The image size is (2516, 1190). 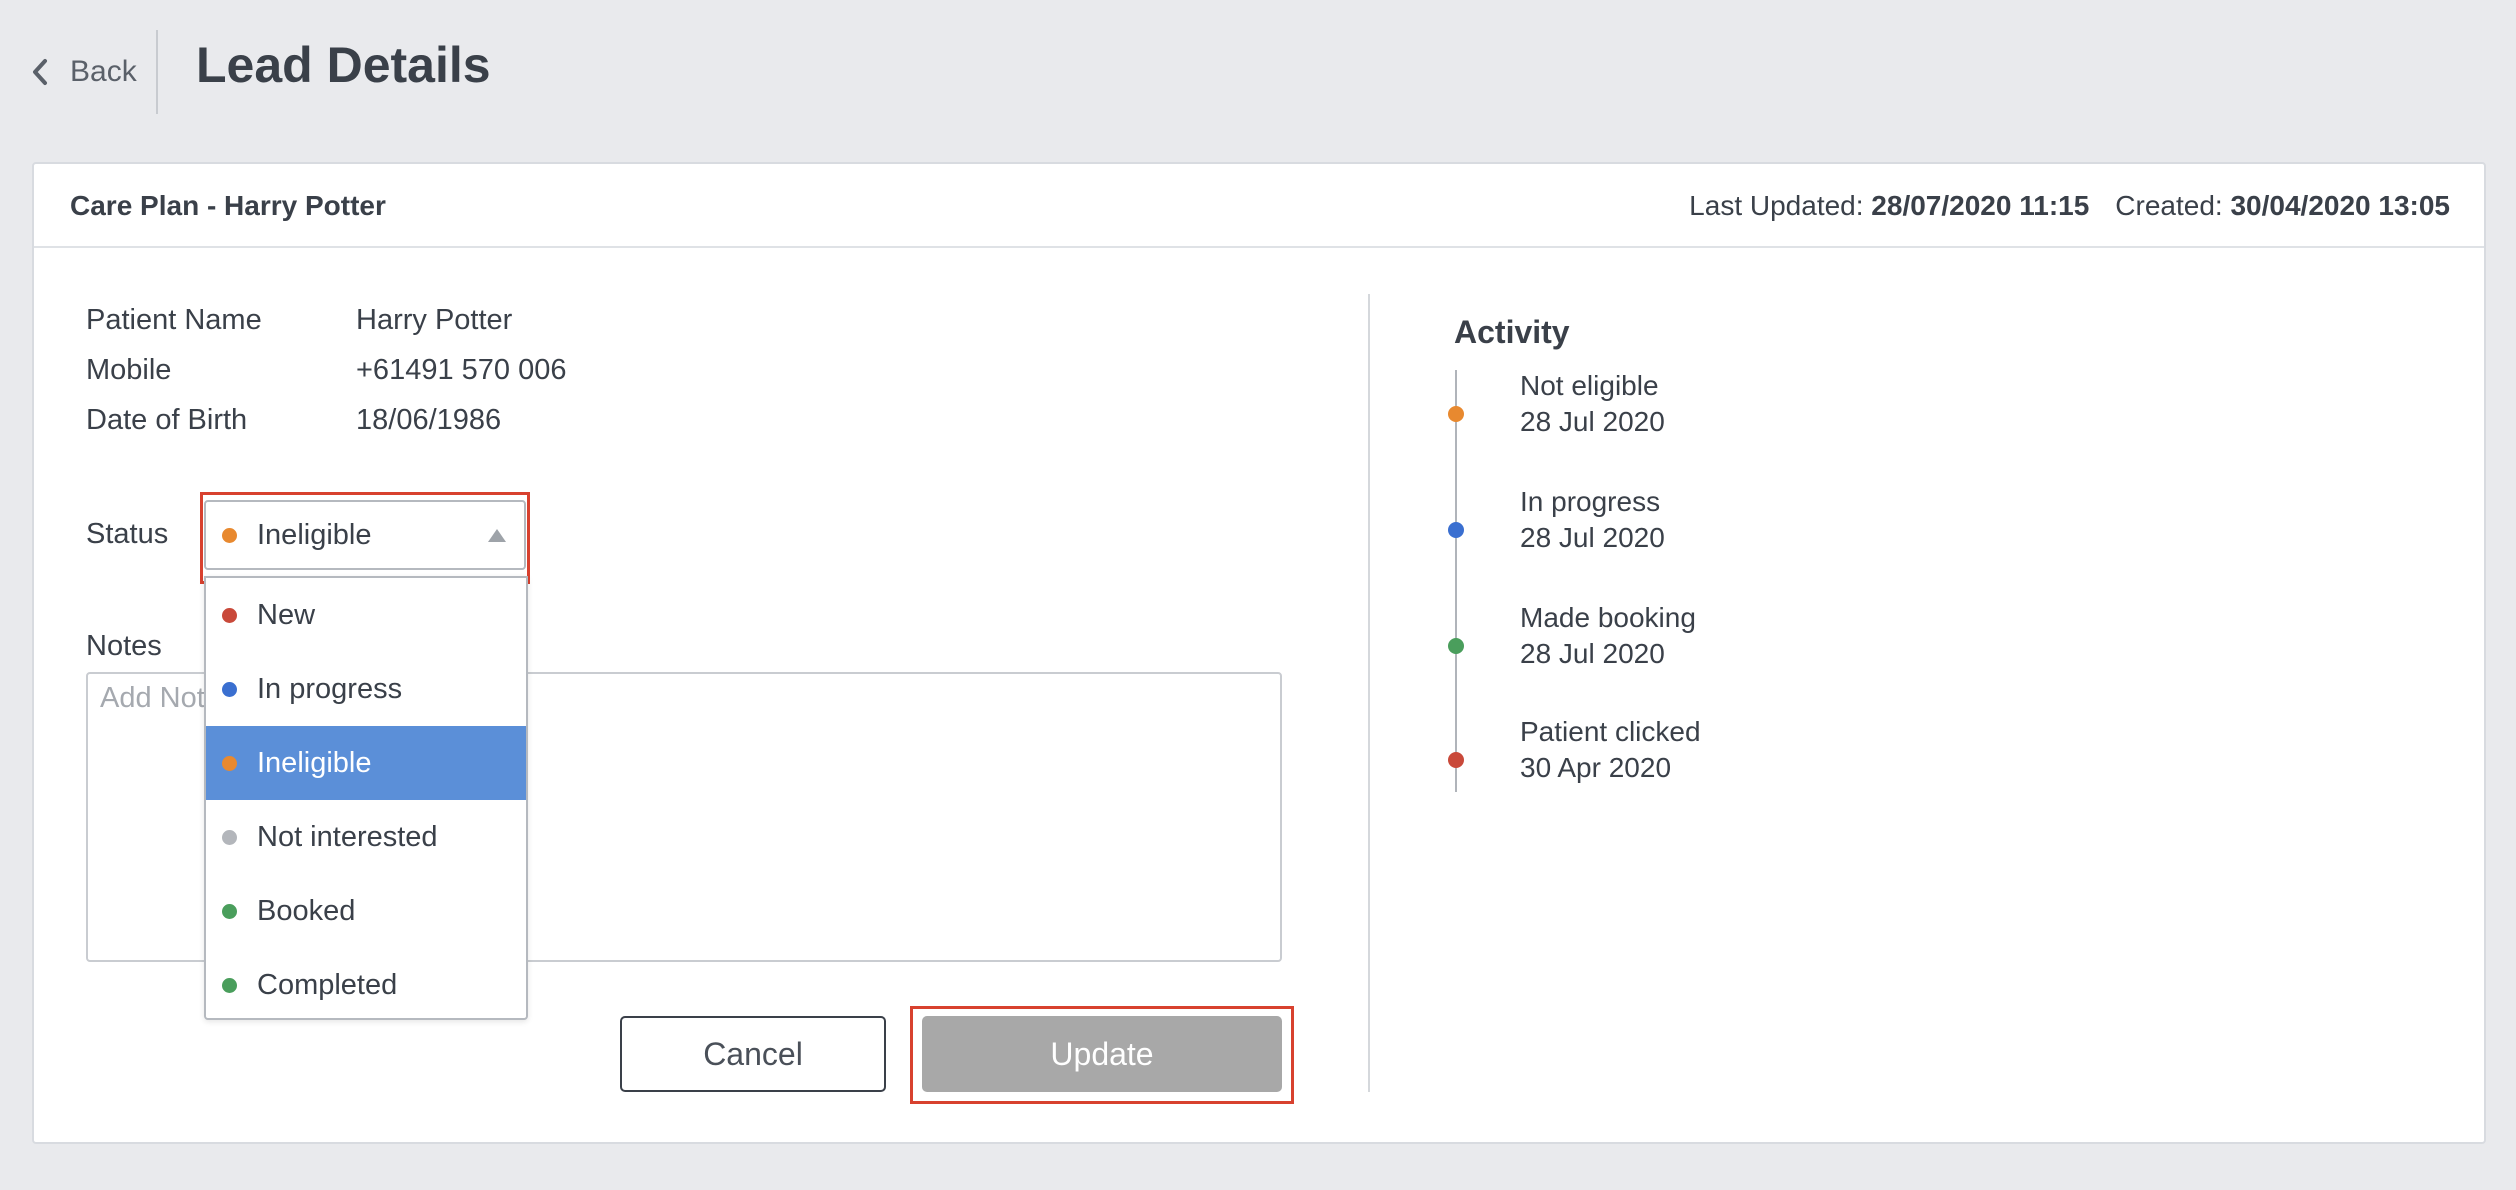 I want to click on status-select: Ineligible, so click(x=365, y=535).